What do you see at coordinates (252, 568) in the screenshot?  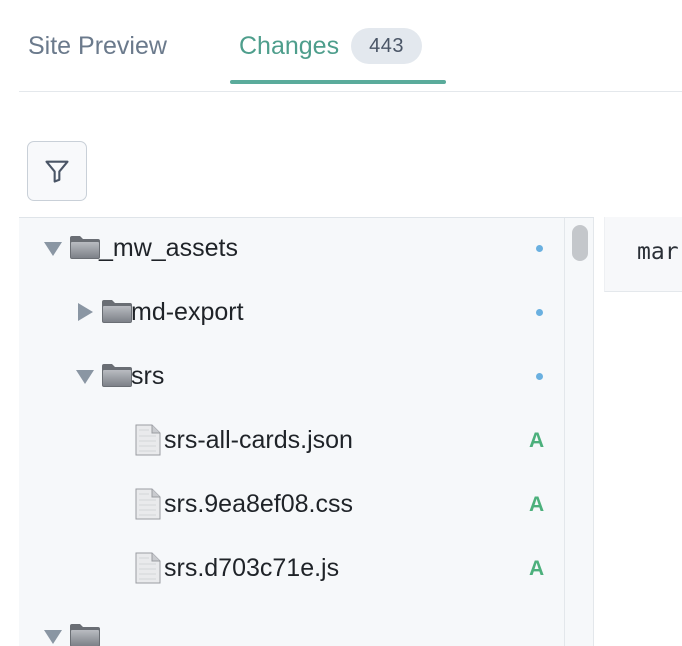 I see `tree-item-label: srs.d703c71e.js` at bounding box center [252, 568].